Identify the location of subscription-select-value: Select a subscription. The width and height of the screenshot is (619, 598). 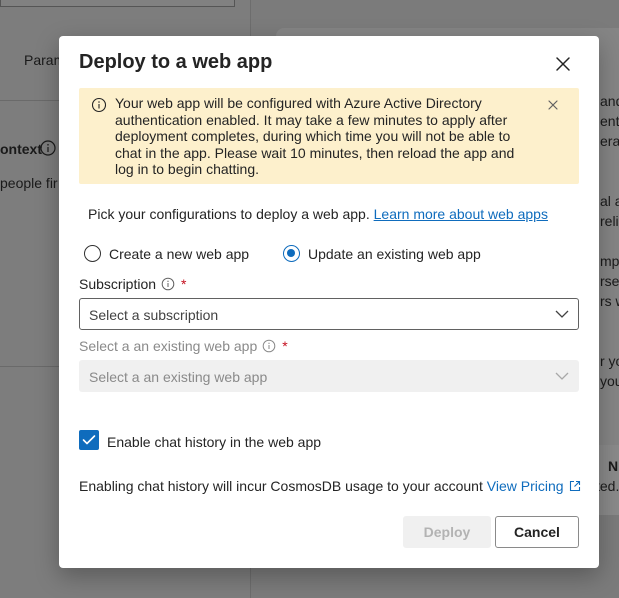
(154, 315).